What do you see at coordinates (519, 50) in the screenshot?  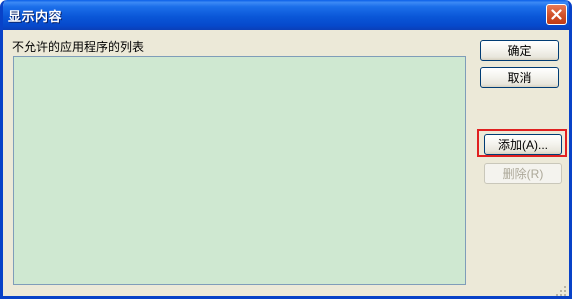 I see `ok-button: 确定` at bounding box center [519, 50].